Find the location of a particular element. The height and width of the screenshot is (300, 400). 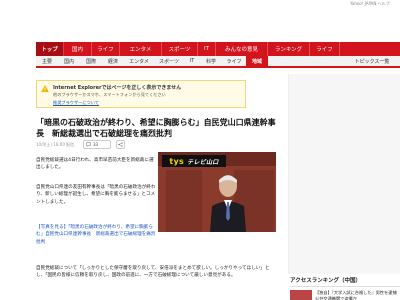

recommended-browser-link: 推奨ブラウザーについて is located at coordinates (76, 103).